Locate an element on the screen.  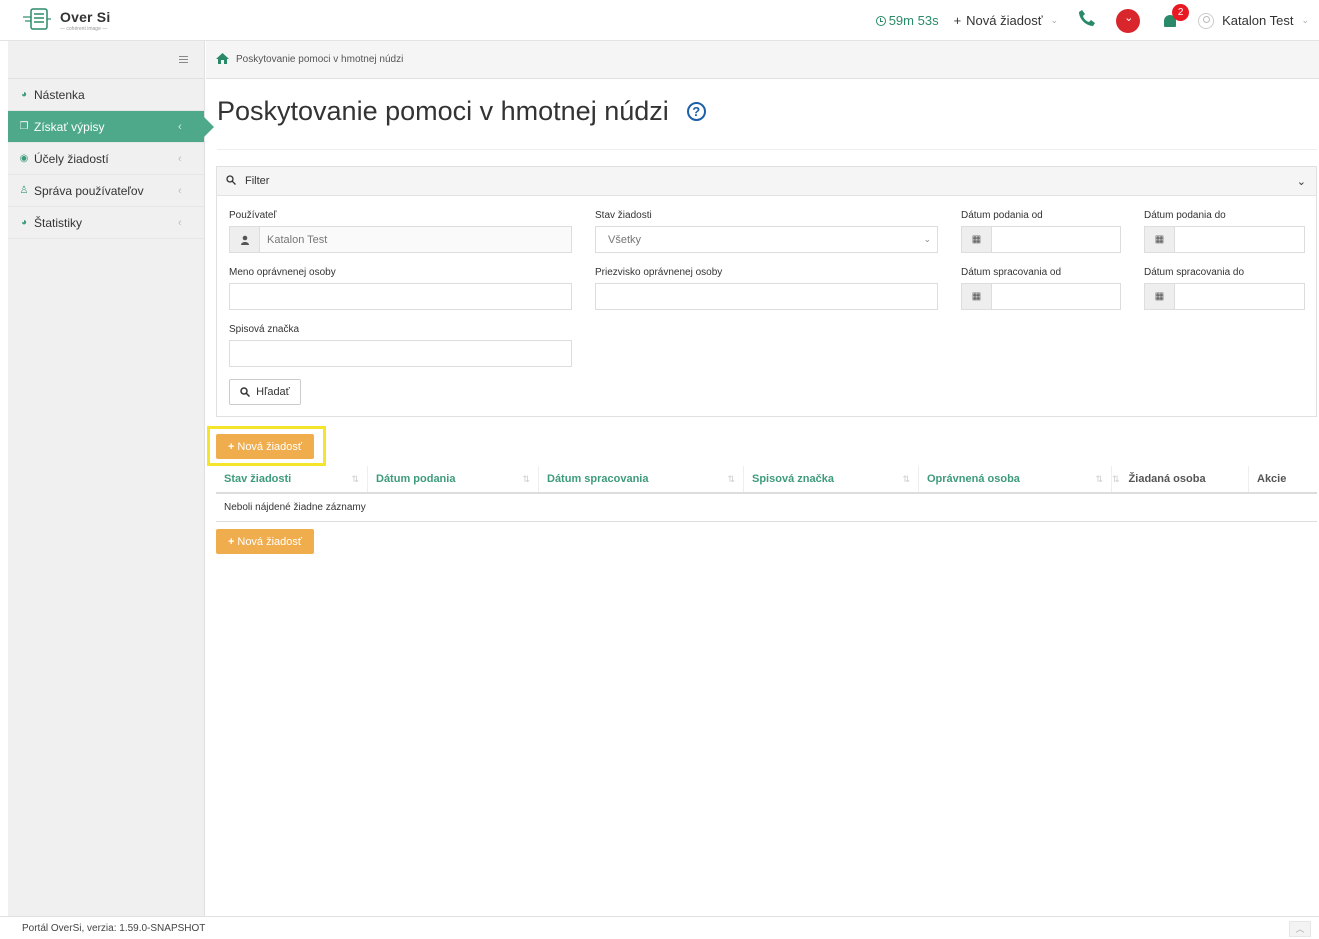
new-request-menu: + Nová žiadosť ⌄ is located at coordinates (1006, 20).